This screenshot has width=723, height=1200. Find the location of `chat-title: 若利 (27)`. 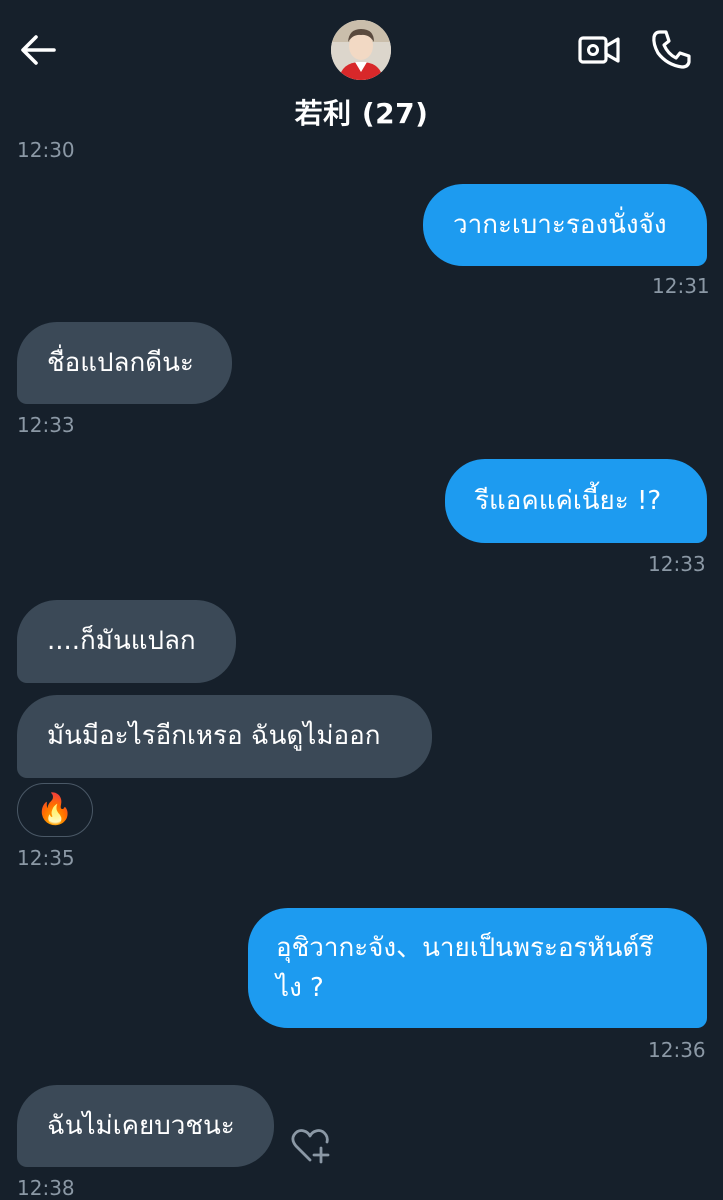

chat-title: 若利 (27) is located at coordinates (361, 113).